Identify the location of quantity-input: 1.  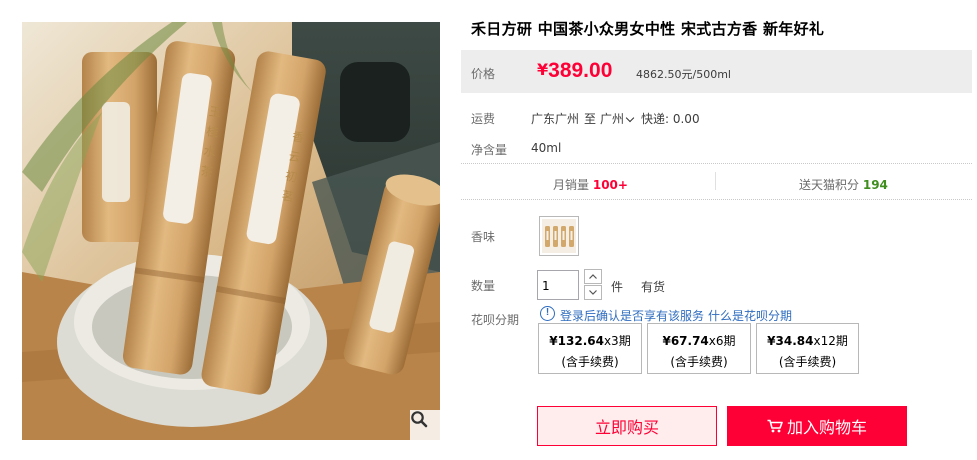
(558, 285).